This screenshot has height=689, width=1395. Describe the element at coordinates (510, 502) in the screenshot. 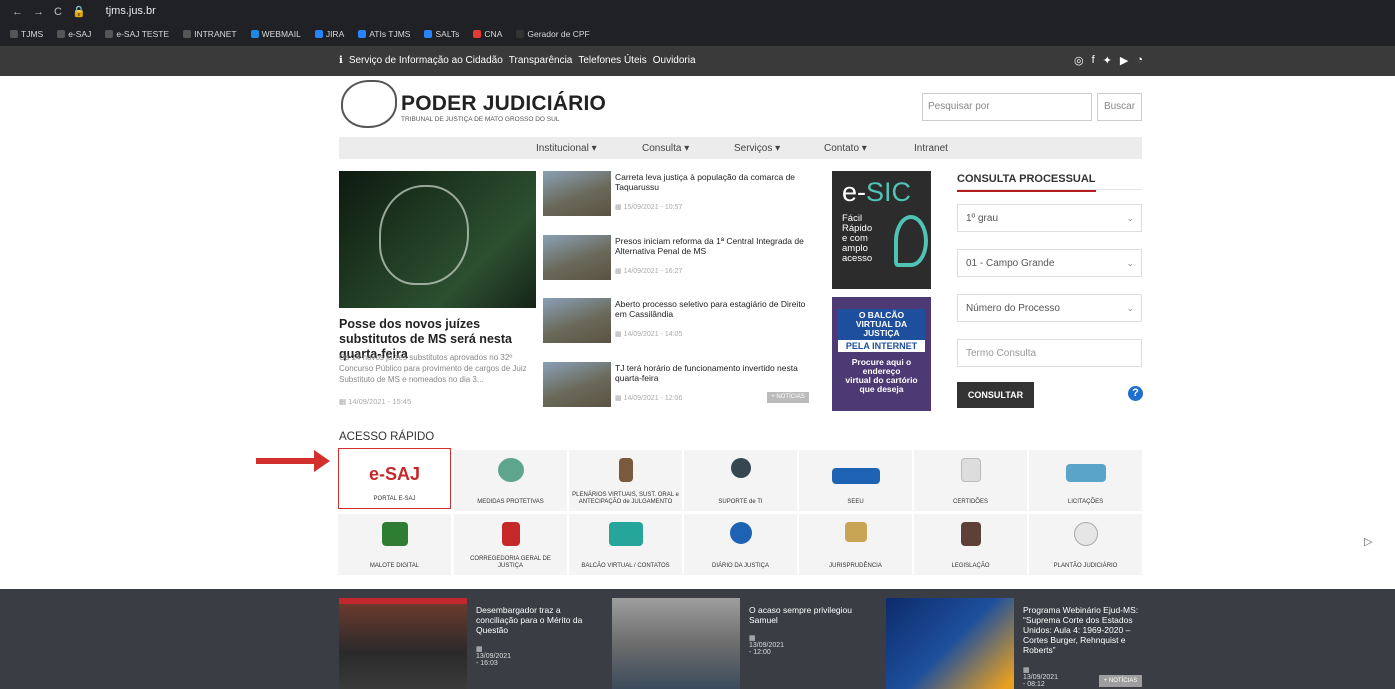

I see `tile-label: MEDIDAS PROTETIVAS` at that location.